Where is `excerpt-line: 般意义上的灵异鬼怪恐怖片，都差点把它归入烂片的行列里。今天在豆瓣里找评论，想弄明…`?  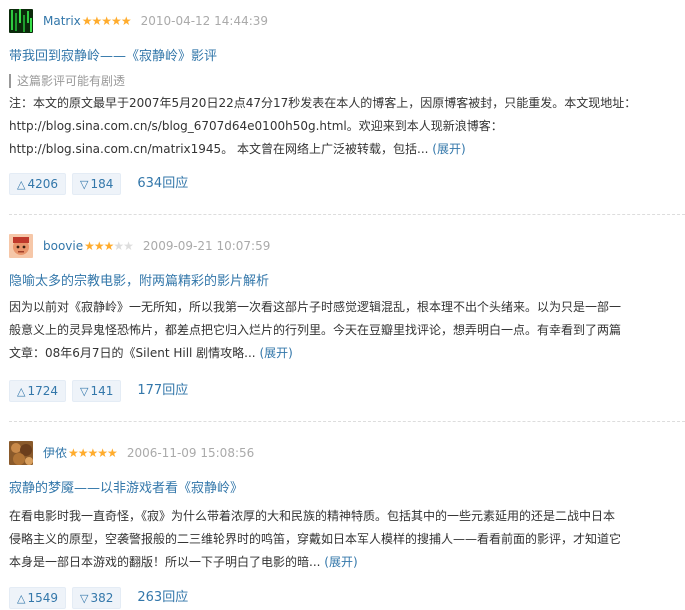
excerpt-line: 般意义上的灵异鬼怪恐怖片，都差点把它归入烂片的行列里。今天在豆瓣里找评论，想弄明… is located at coordinates (315, 330).